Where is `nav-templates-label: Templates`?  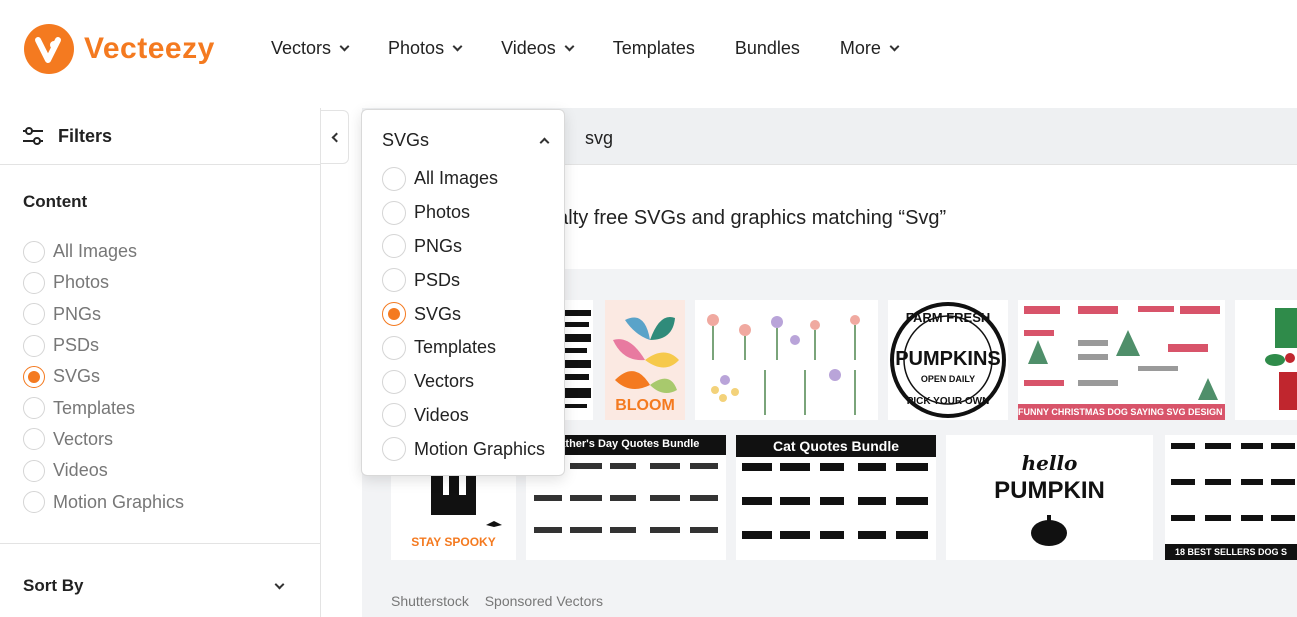
nav-templates-label: Templates is located at coordinates (653, 48).